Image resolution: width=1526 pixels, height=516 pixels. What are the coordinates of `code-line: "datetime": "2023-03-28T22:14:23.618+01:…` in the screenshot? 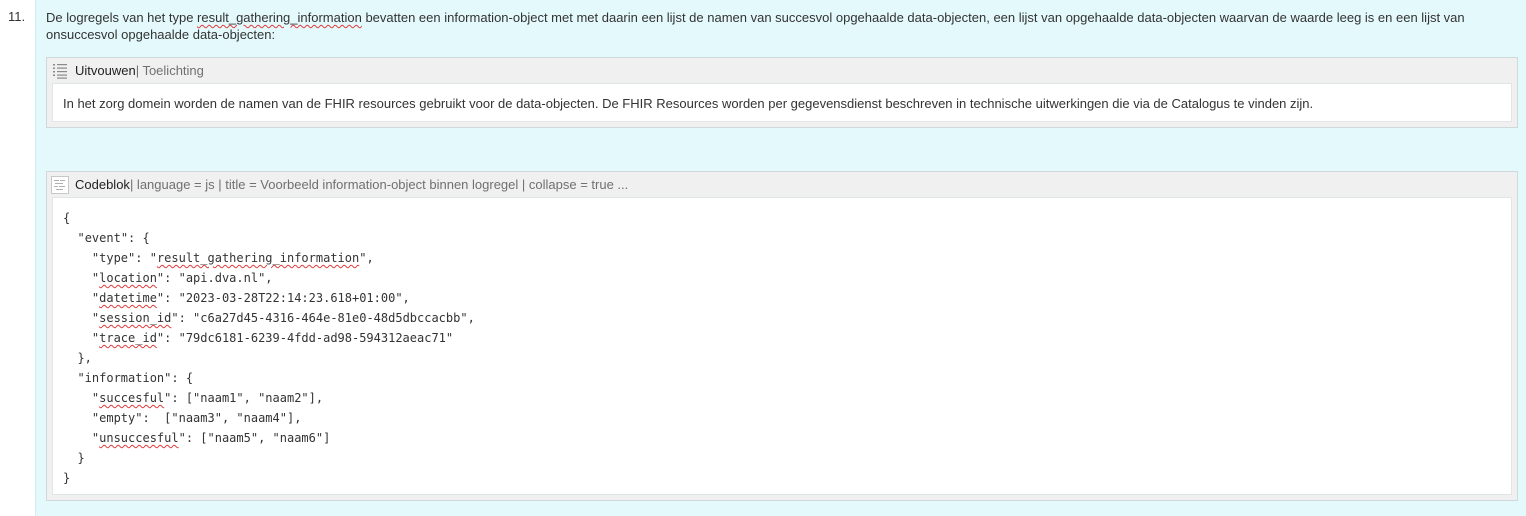 It's located at (269, 298).